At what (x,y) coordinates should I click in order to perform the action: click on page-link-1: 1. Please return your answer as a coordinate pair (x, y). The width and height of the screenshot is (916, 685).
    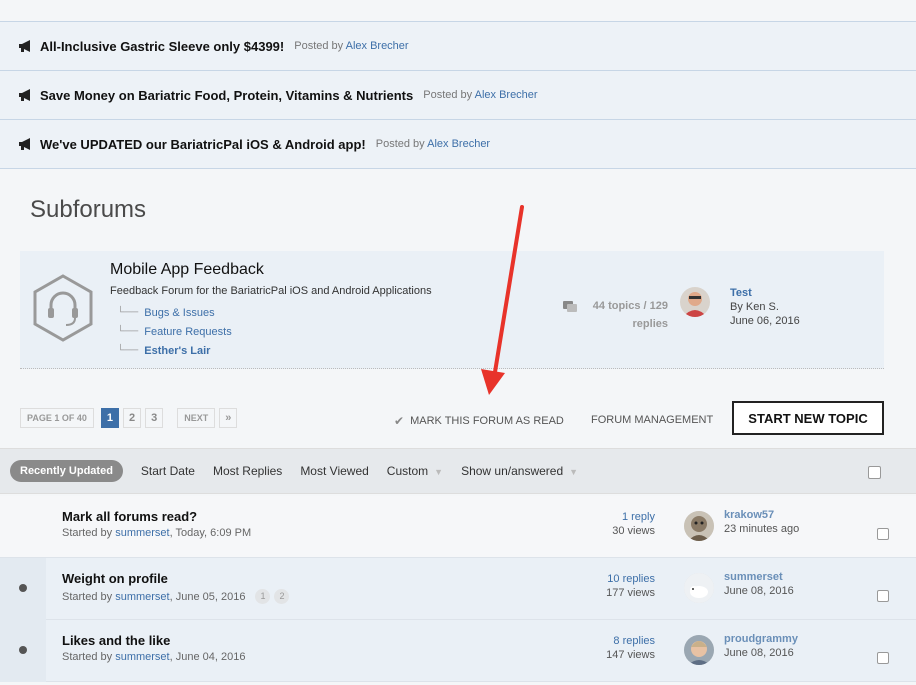
    Looking at the image, I should click on (109, 418).